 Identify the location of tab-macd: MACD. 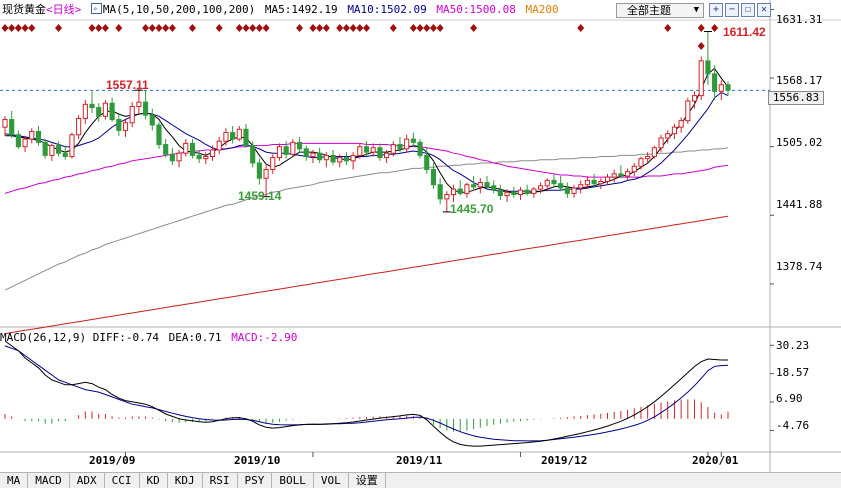
(49, 480).